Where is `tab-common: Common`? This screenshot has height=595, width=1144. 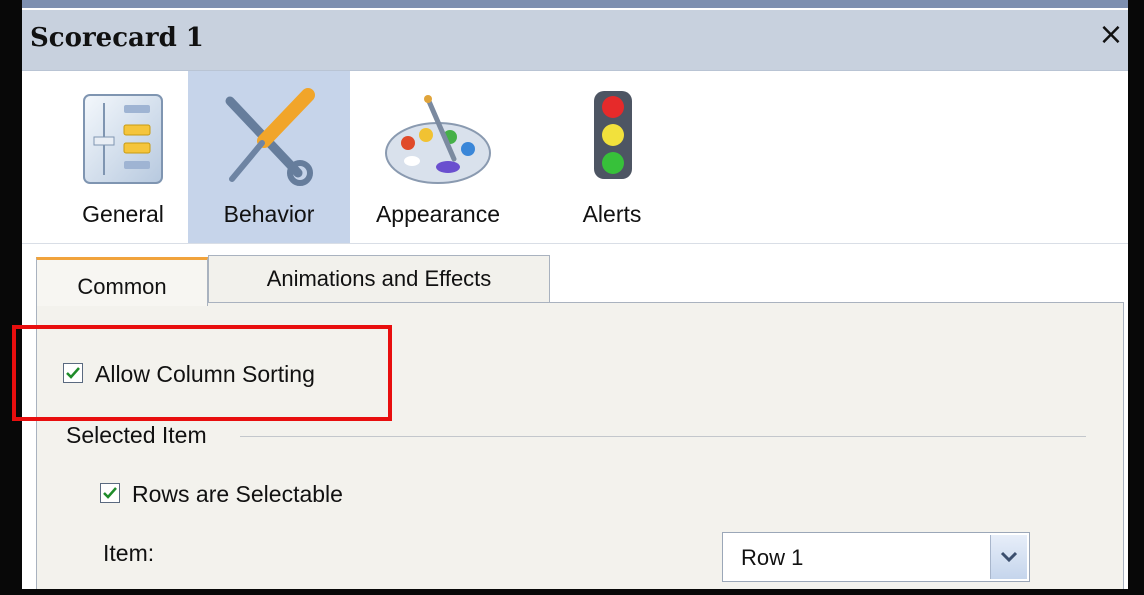
tab-common: Common is located at coordinates (122, 281).